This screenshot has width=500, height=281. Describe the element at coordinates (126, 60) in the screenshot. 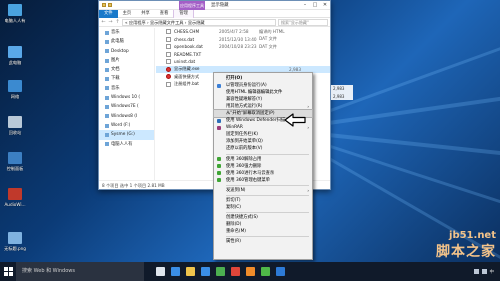

I see `nav-item: 图片` at that location.